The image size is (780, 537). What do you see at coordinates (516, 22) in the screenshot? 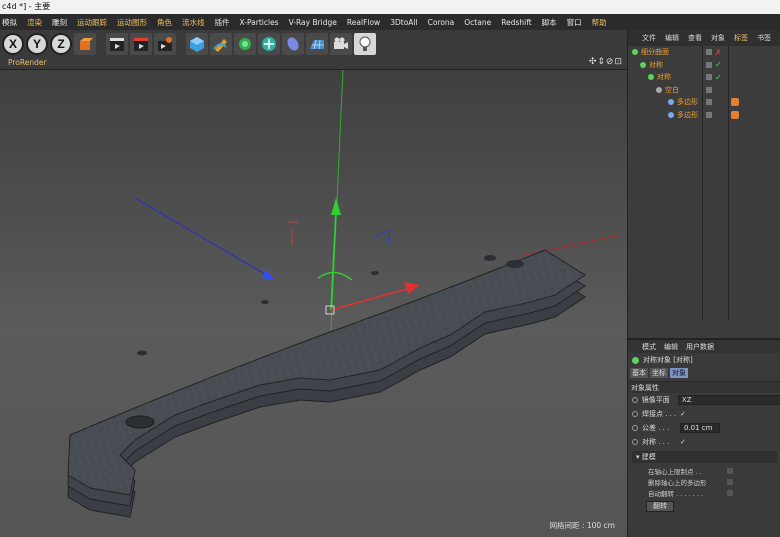
I see `menu-item: Redshift` at bounding box center [516, 22].